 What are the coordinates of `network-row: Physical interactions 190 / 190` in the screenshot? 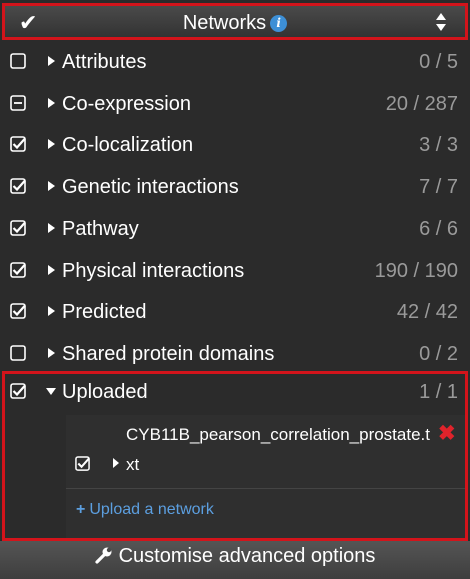 It's located at (235, 270).